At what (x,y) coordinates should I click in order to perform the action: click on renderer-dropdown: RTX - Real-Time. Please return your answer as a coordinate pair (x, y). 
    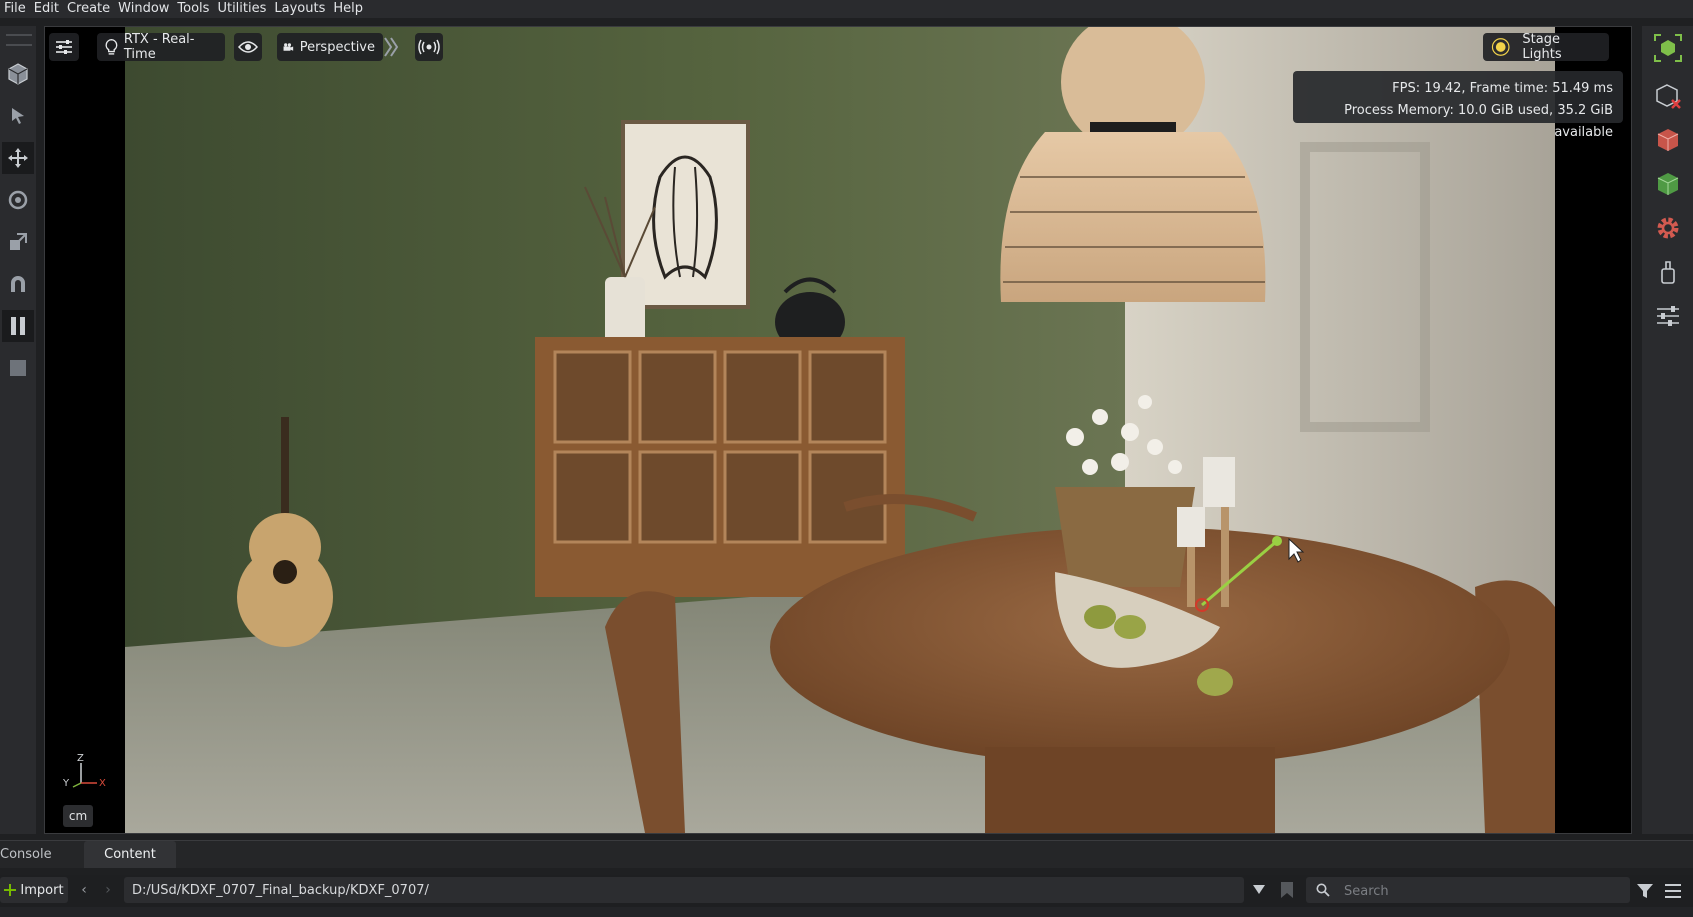
    Looking at the image, I should click on (161, 47).